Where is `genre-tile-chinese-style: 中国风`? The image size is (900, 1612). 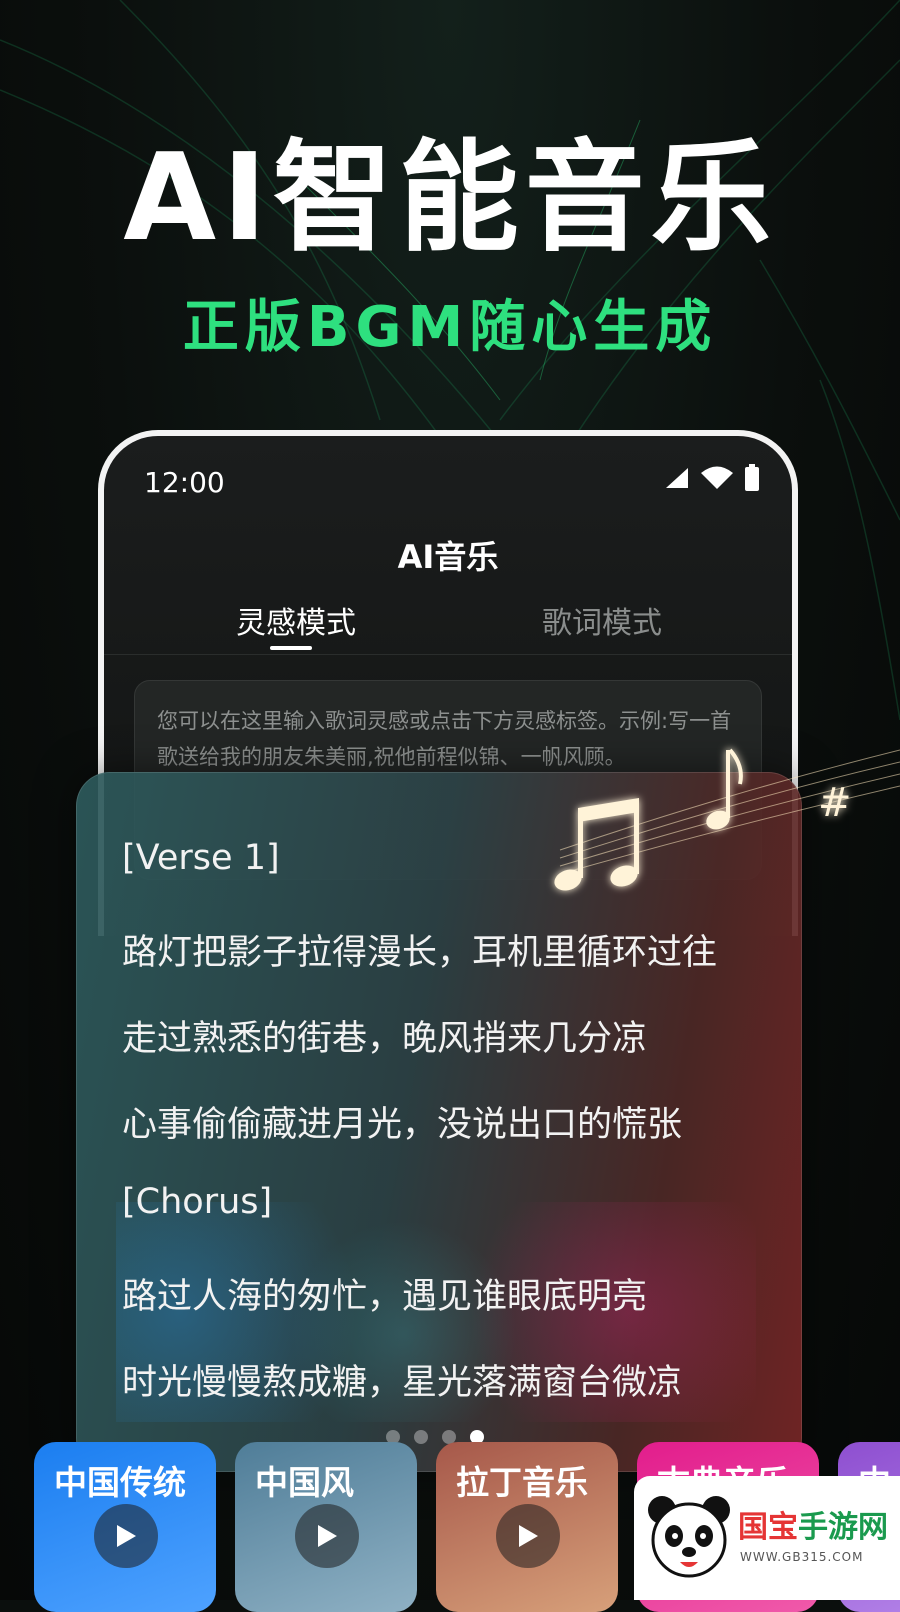
genre-tile-chinese-style: 中国风 is located at coordinates (326, 1527).